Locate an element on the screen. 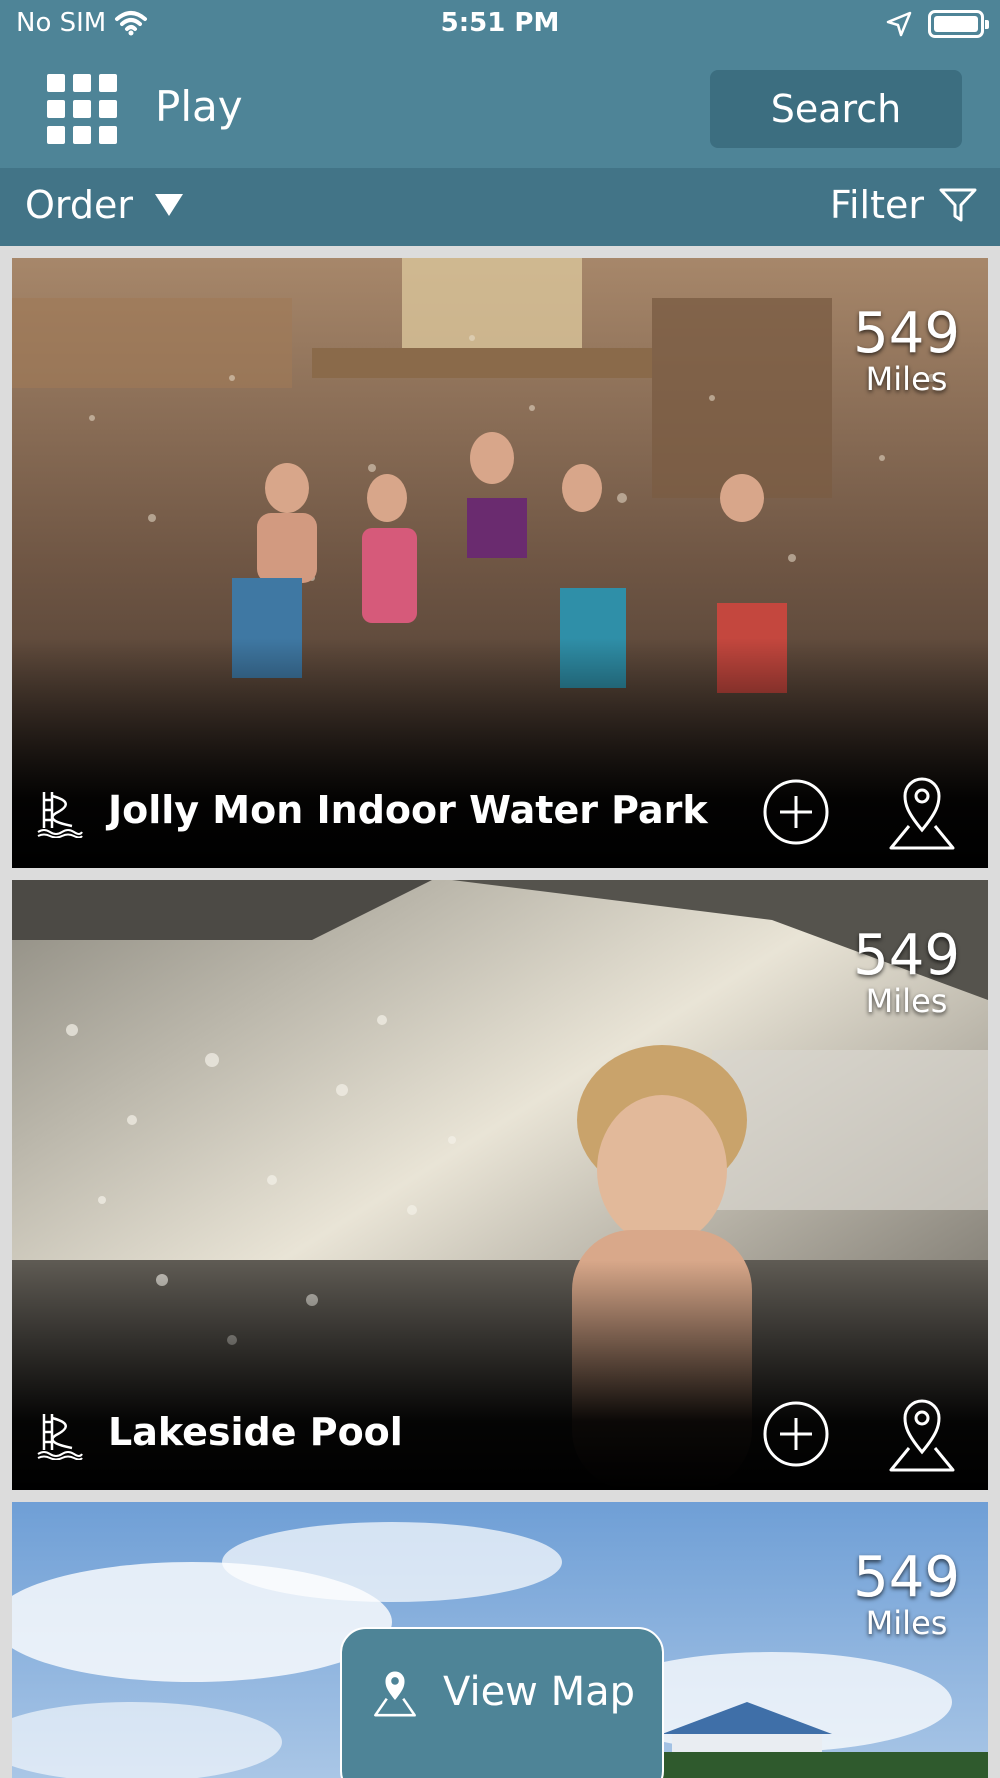  search-button: Search is located at coordinates (836, 109).